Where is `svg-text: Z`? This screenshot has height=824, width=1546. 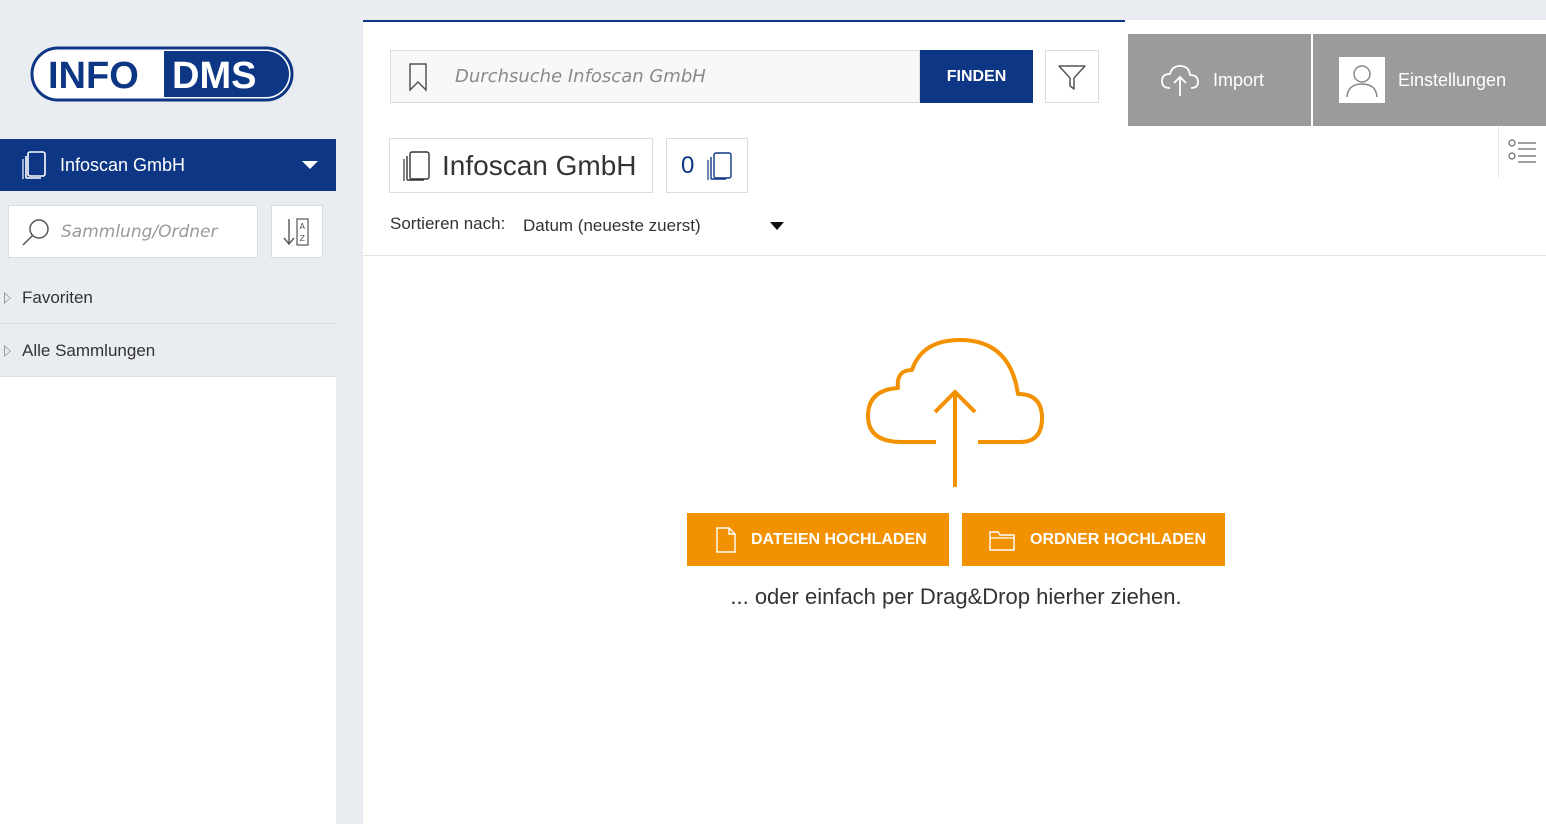 svg-text: Z is located at coordinates (303, 238).